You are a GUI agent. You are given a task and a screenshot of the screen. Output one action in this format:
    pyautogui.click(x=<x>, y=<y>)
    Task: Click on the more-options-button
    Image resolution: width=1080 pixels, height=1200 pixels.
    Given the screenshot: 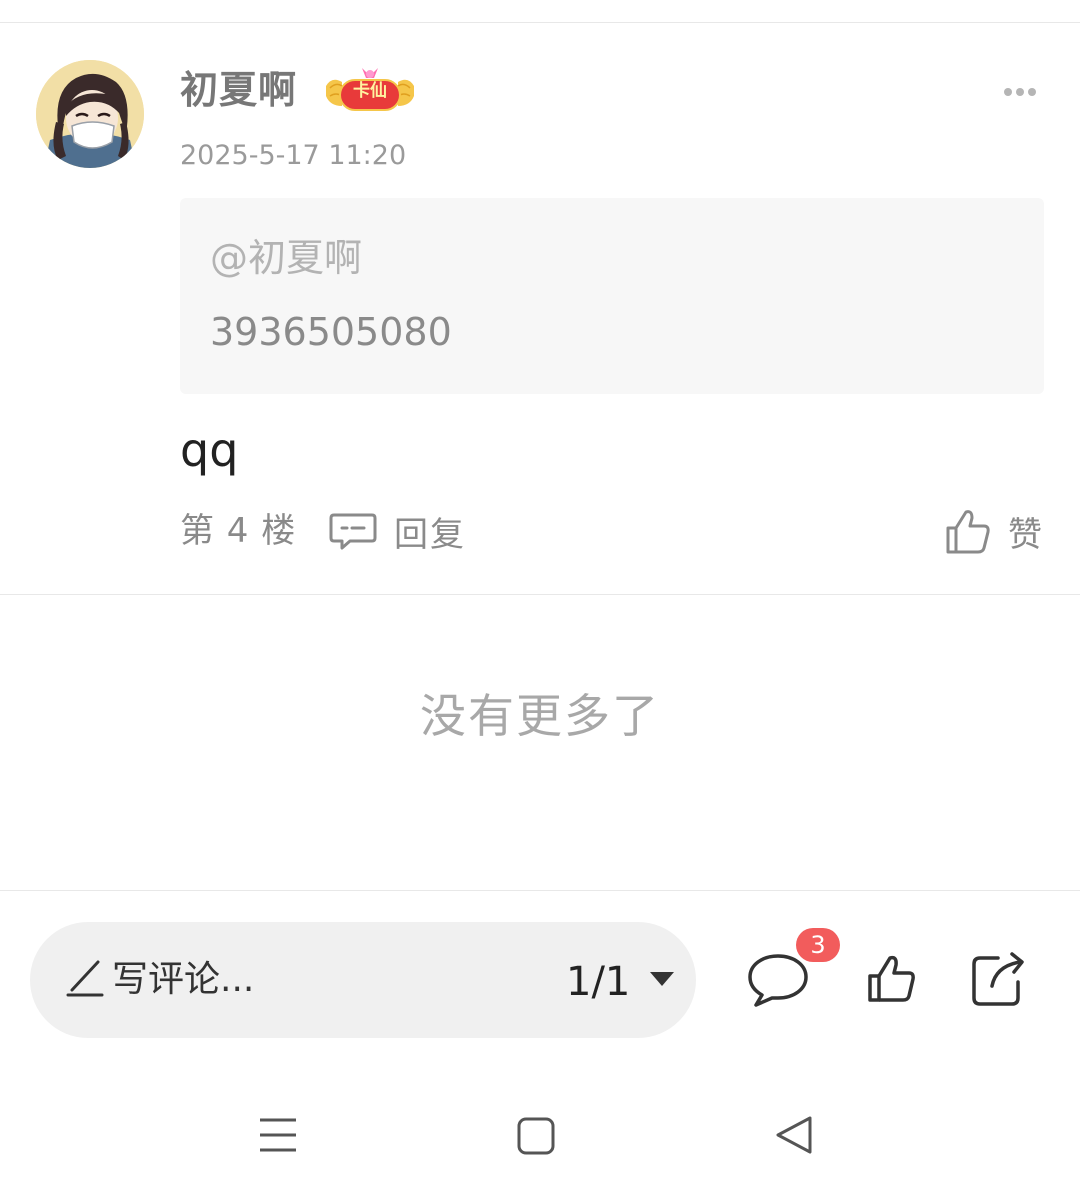 What is the action you would take?
    pyautogui.click(x=1020, y=92)
    